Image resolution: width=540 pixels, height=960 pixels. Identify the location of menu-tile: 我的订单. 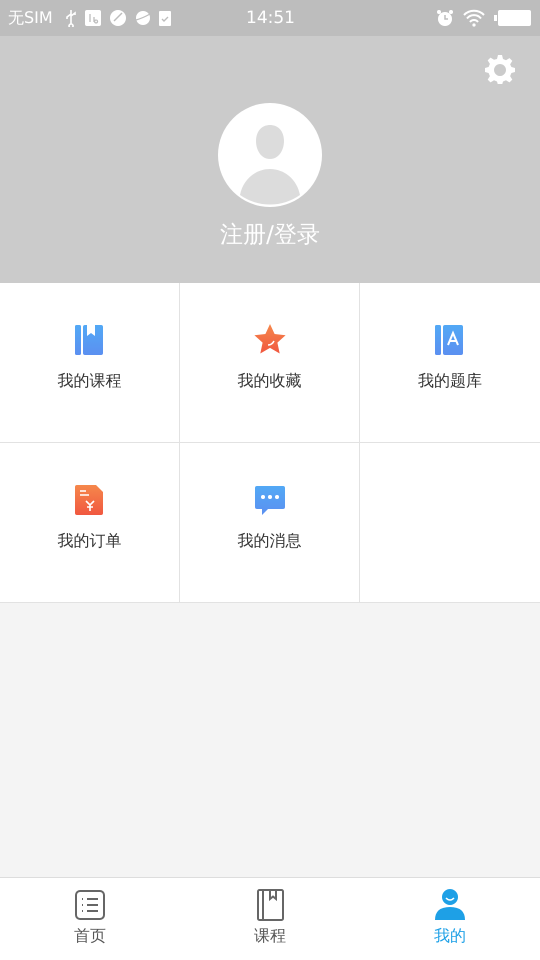
(90, 523).